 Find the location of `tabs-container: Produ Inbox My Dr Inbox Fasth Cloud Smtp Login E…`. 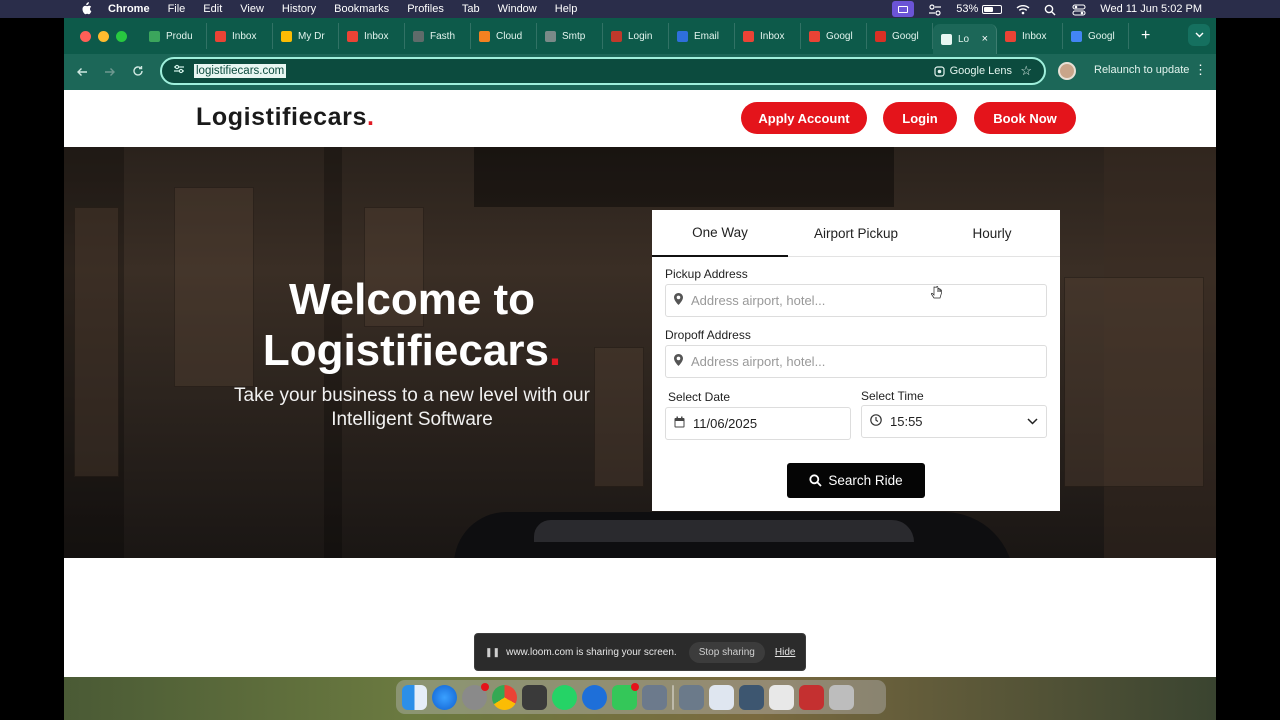

tabs-container: Produ Inbox My Dr Inbox Fasth Cloud Smtp Login E… is located at coordinates (635, 36).